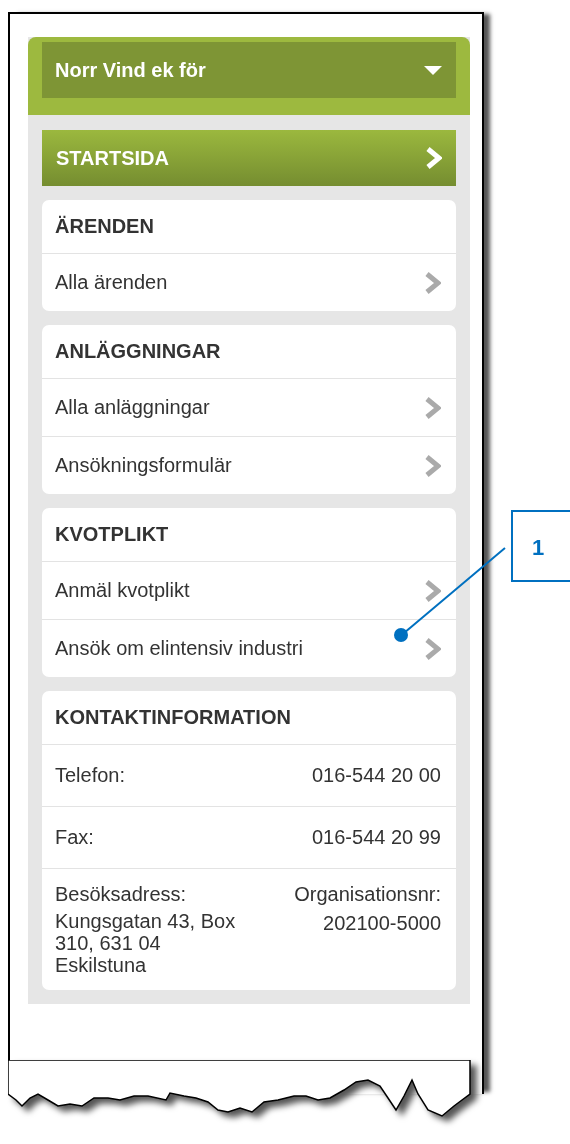 This screenshot has width=570, height=1144. What do you see at coordinates (249, 282) in the screenshot?
I see `menu-item: Alla ärenden` at bounding box center [249, 282].